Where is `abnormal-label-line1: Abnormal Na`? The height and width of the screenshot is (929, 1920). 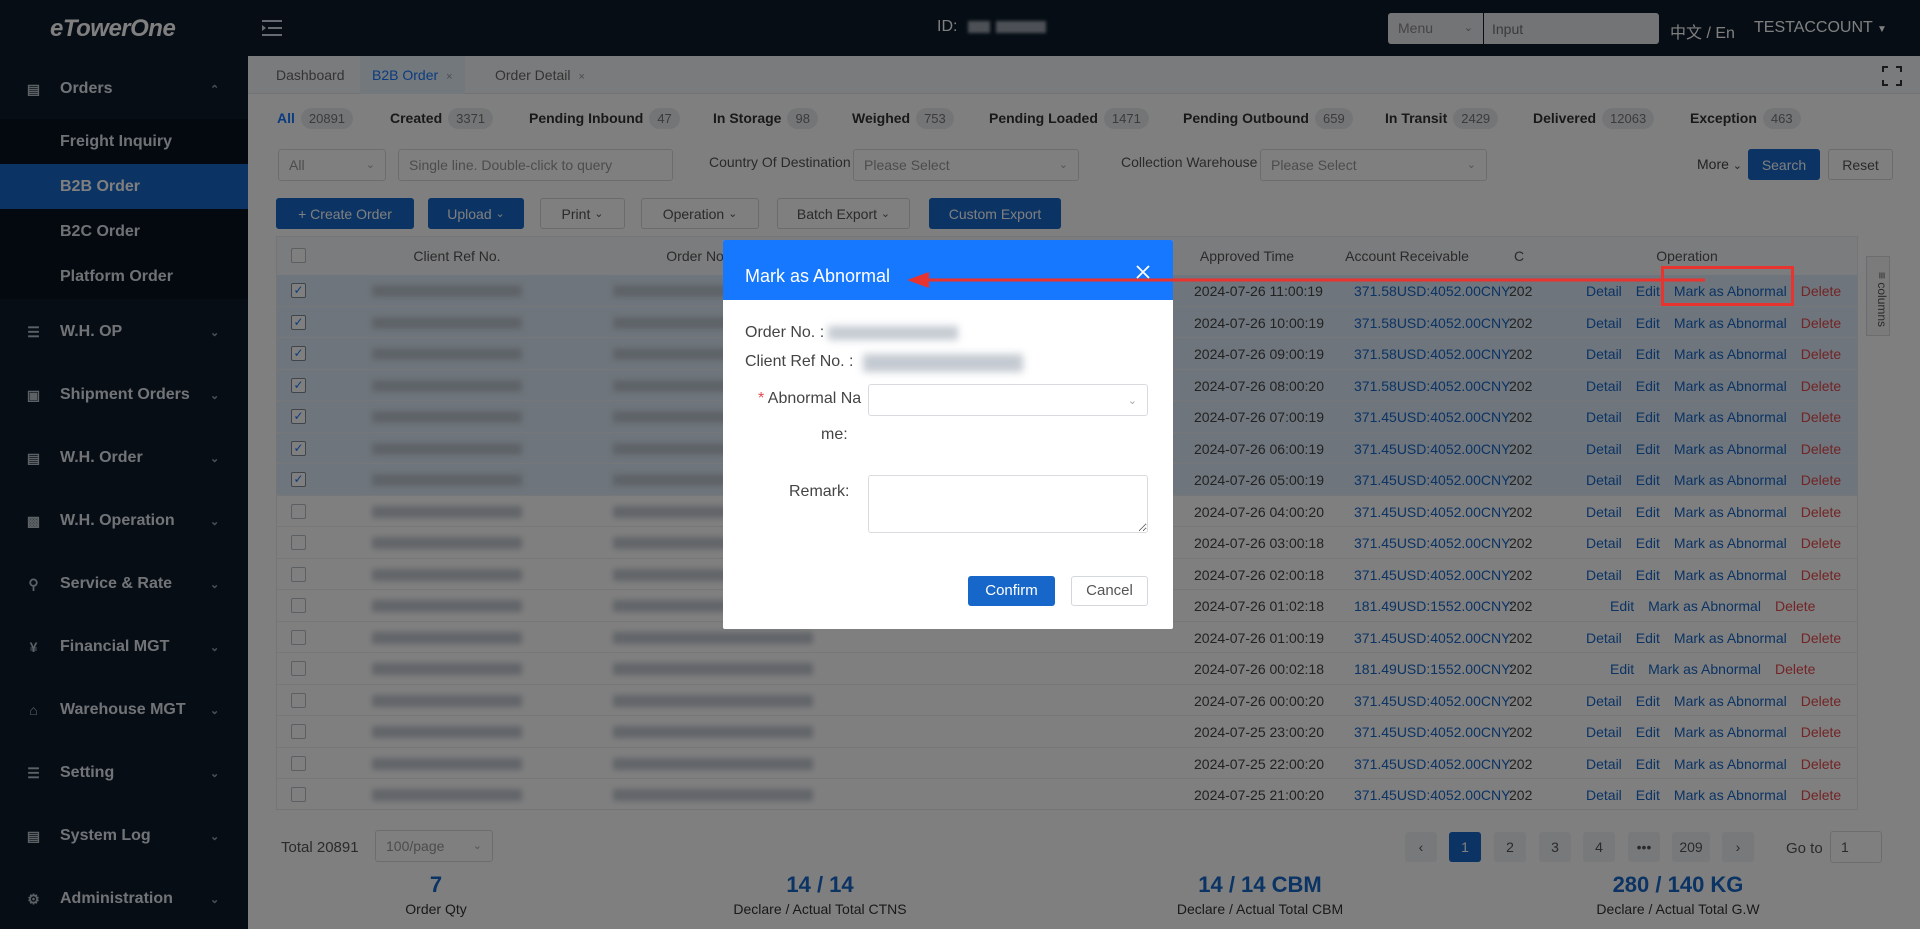
abnormal-label-line1: Abnormal Na is located at coordinates (814, 398).